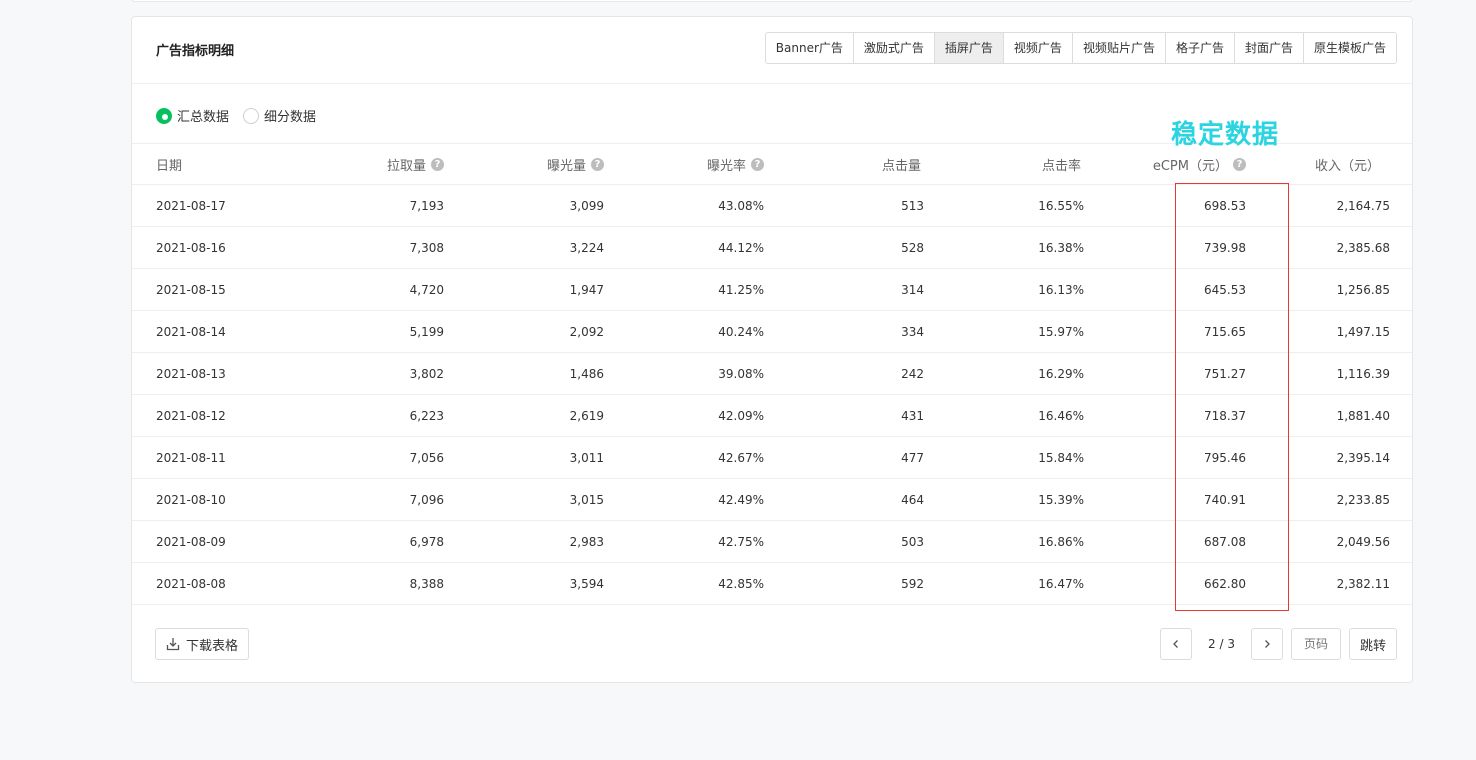  What do you see at coordinates (586, 415) in the screenshot?
I see `cell-impressions: 2,619` at bounding box center [586, 415].